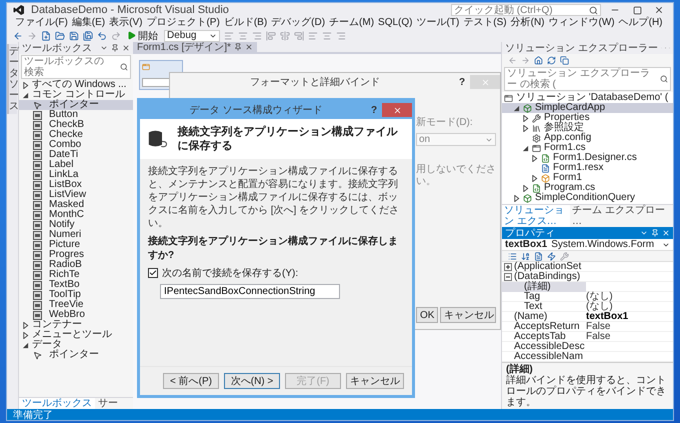  Describe the element at coordinates (551, 60) in the screenshot. I see `refresh-icon` at that location.